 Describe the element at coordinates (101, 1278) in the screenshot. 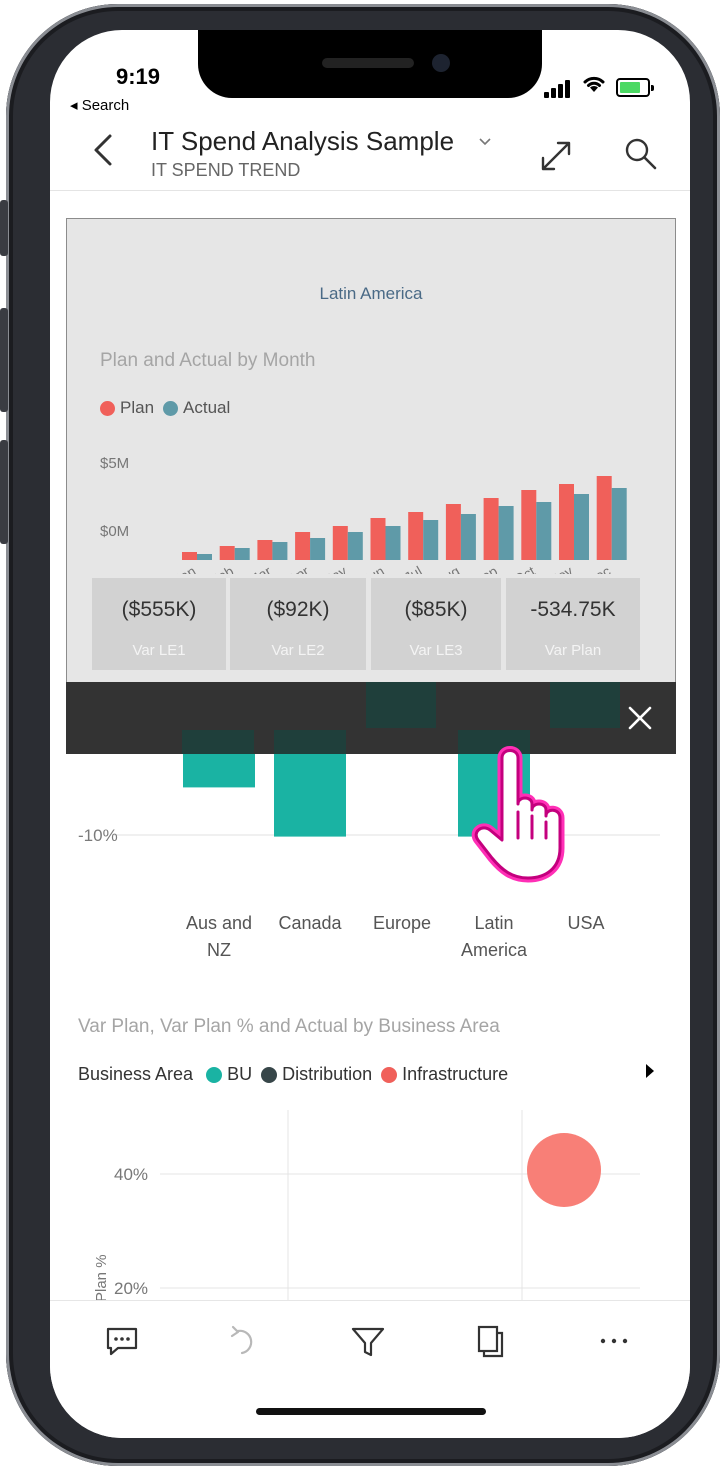

I see `scatter-ylabel: Plan %` at that location.